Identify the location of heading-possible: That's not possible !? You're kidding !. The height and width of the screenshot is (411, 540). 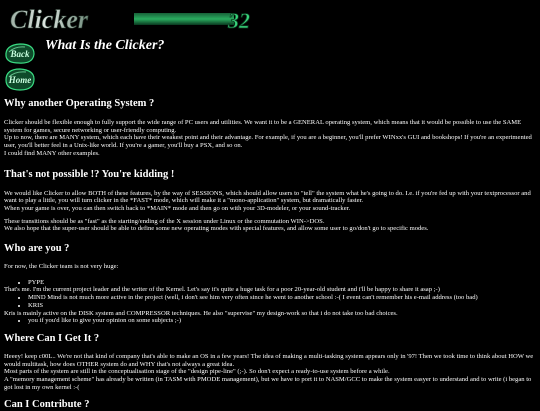
(89, 174).